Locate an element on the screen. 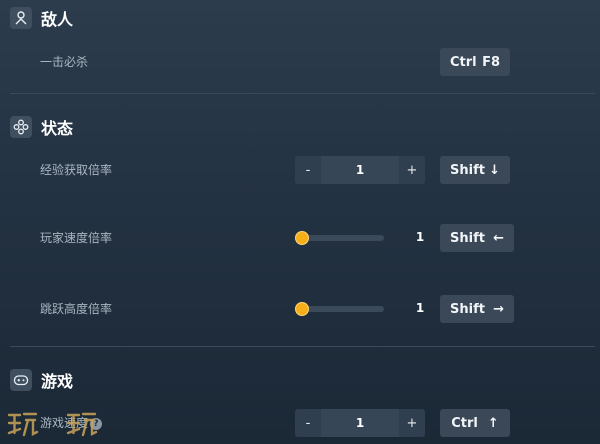  dpad-icon is located at coordinates (21, 127).